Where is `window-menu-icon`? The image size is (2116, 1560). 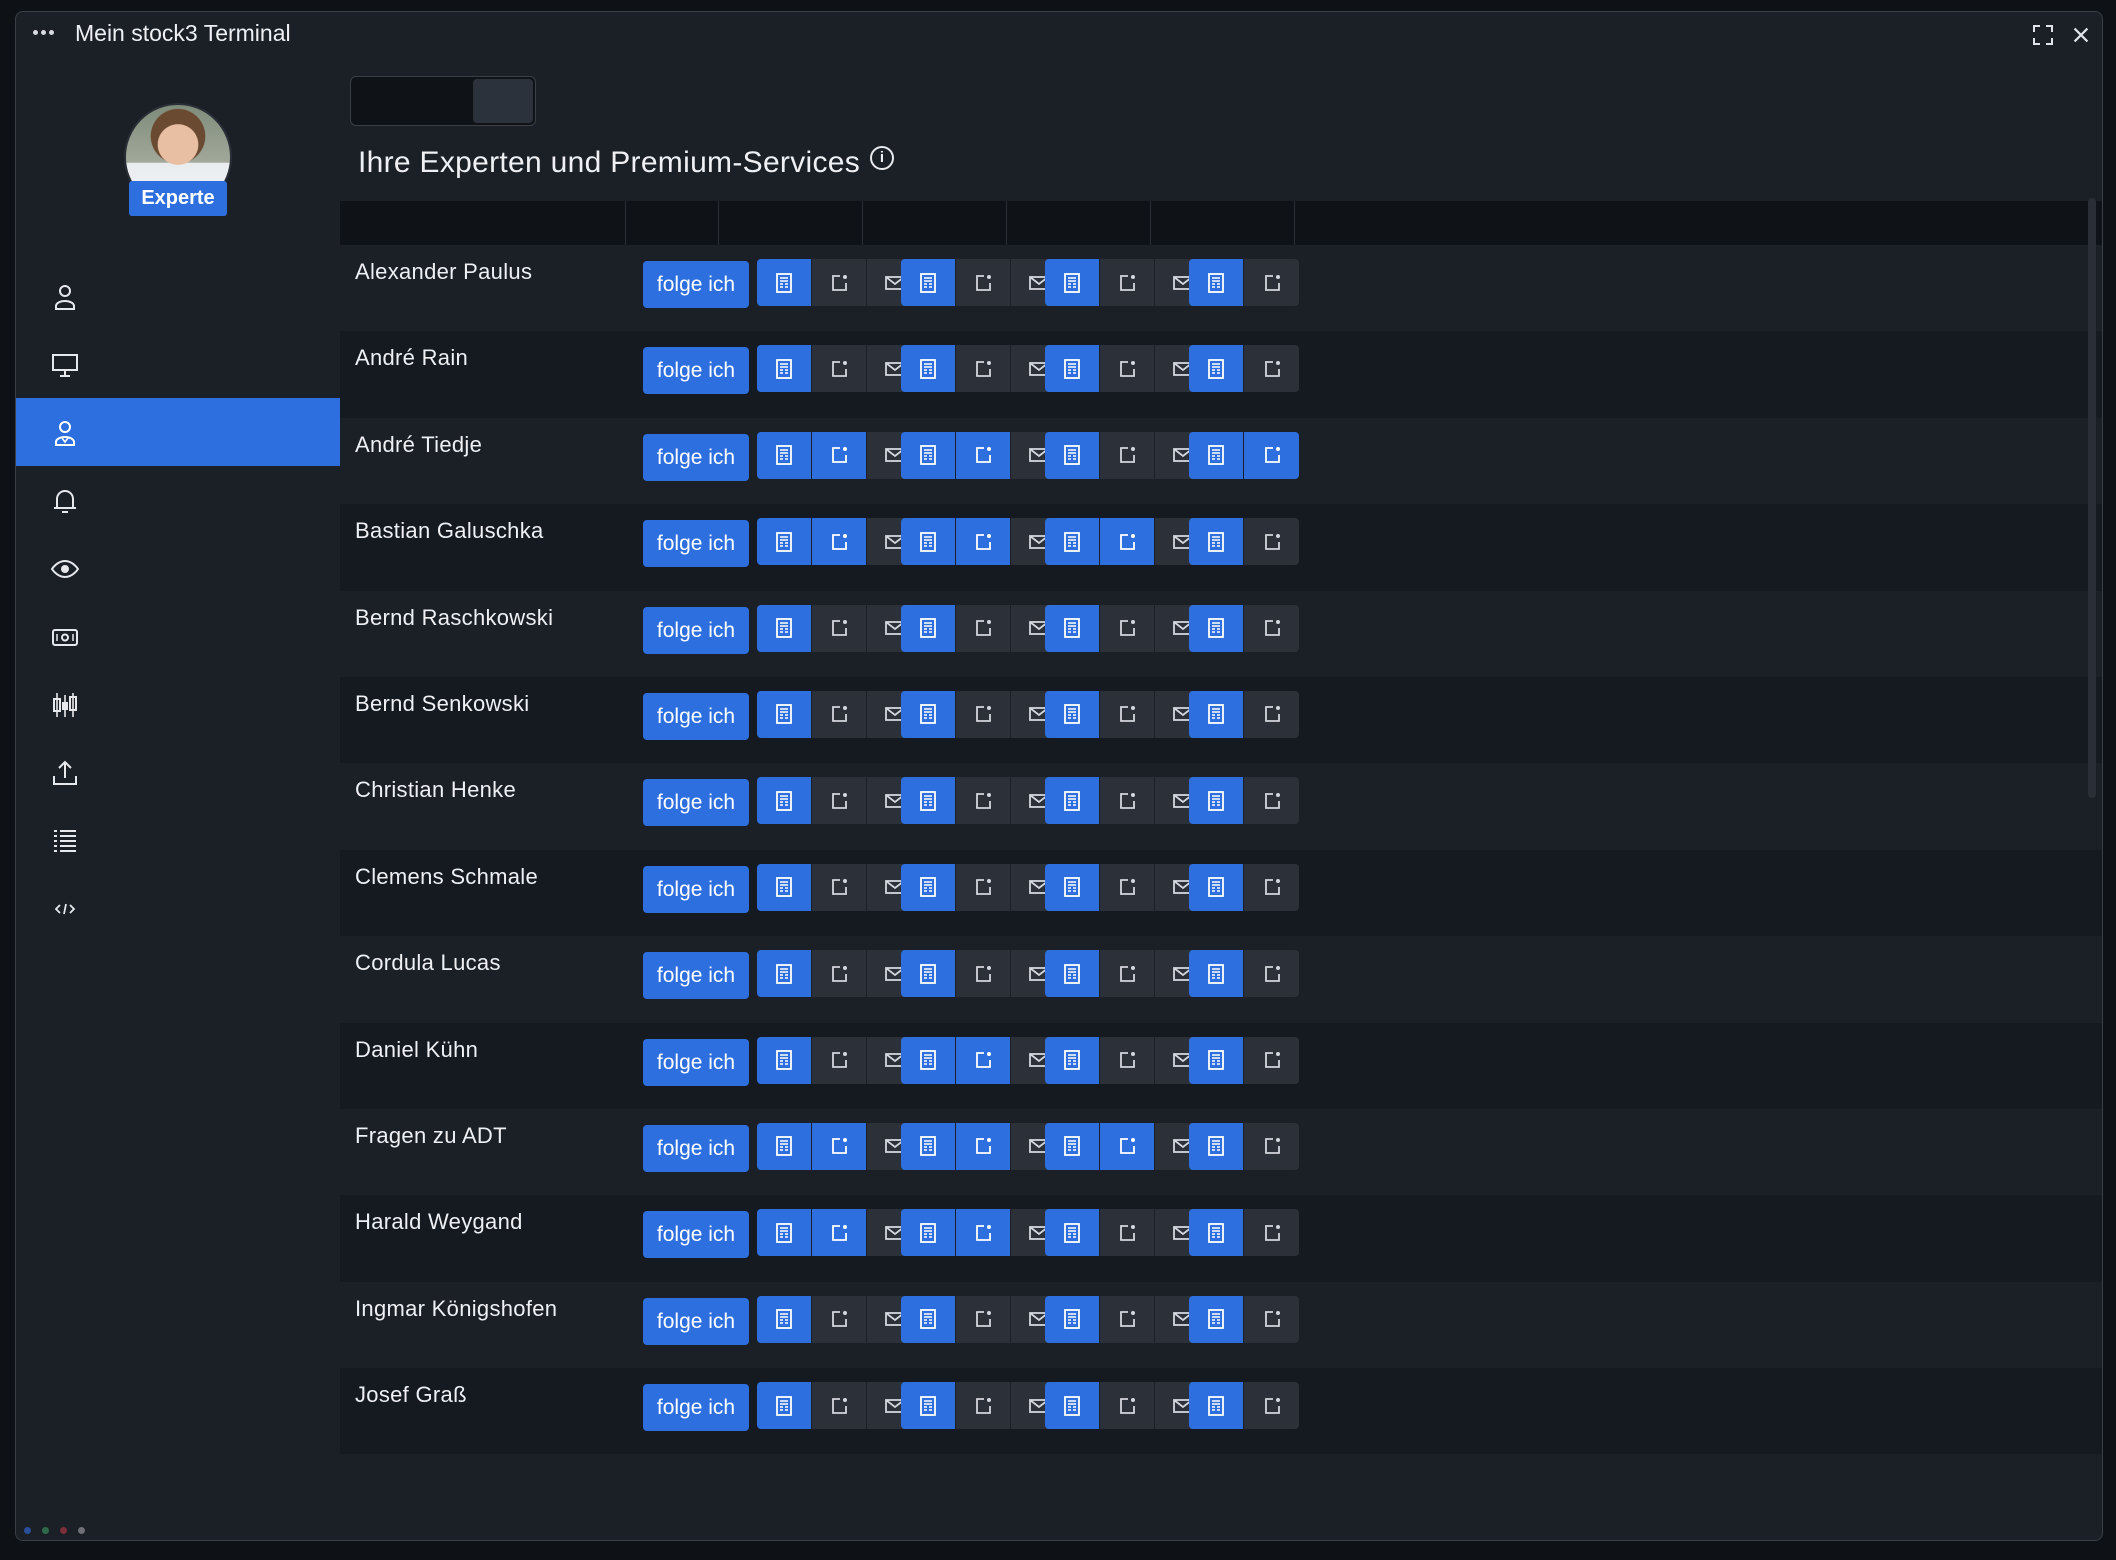 window-menu-icon is located at coordinates (43, 32).